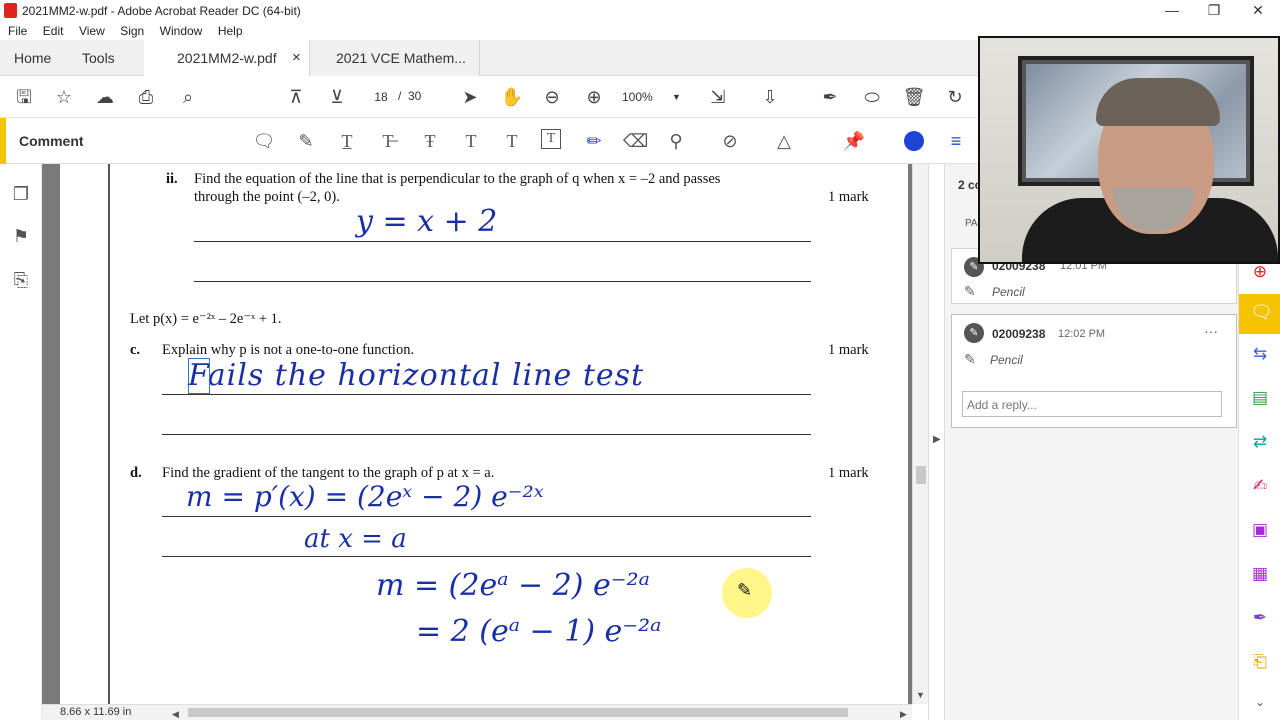 The height and width of the screenshot is (720, 1280). What do you see at coordinates (92, 31) in the screenshot?
I see `menu-view: View` at bounding box center [92, 31].